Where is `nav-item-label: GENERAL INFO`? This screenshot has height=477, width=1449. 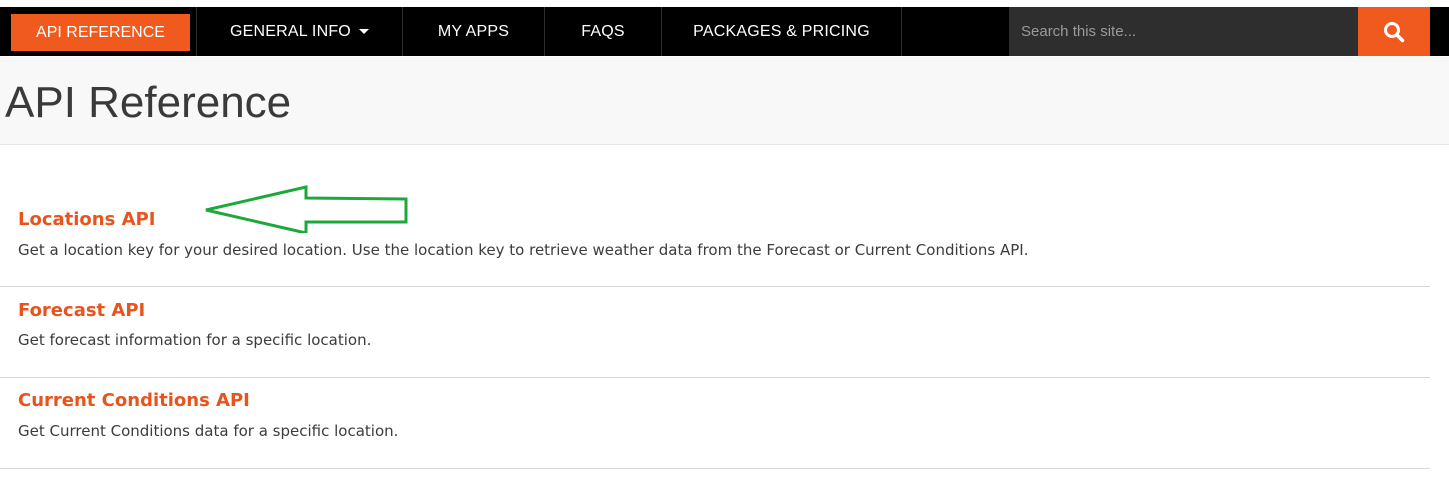 nav-item-label: GENERAL INFO is located at coordinates (290, 31).